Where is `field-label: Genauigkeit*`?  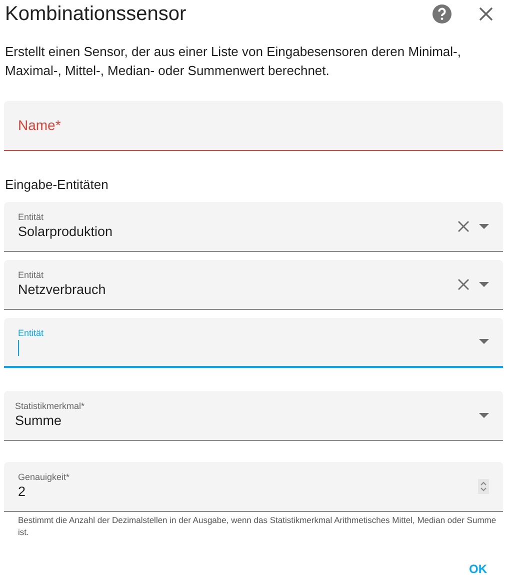 field-label: Genauigkeit* is located at coordinates (44, 477).